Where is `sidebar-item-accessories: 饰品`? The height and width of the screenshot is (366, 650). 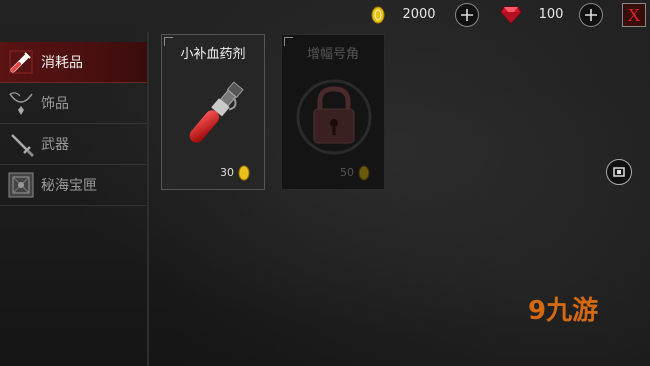 sidebar-item-accessories: 饰品 is located at coordinates (73, 103).